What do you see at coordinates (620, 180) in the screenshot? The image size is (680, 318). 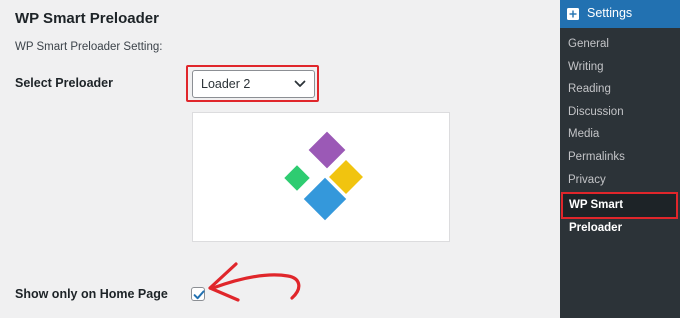 I see `menu-item-privacy: Privacy` at bounding box center [620, 180].